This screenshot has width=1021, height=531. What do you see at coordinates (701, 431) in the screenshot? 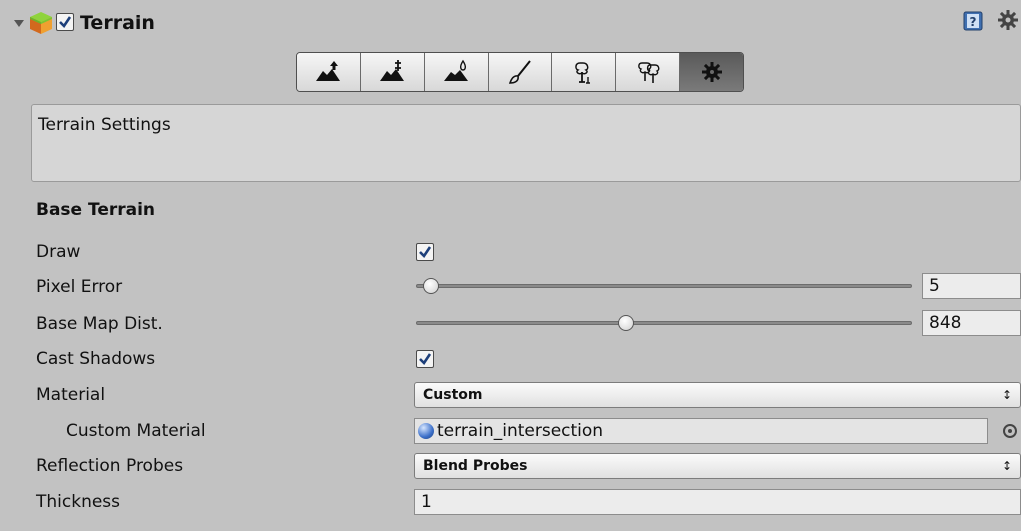
I see `custom-material-field: terrain_intersection` at bounding box center [701, 431].